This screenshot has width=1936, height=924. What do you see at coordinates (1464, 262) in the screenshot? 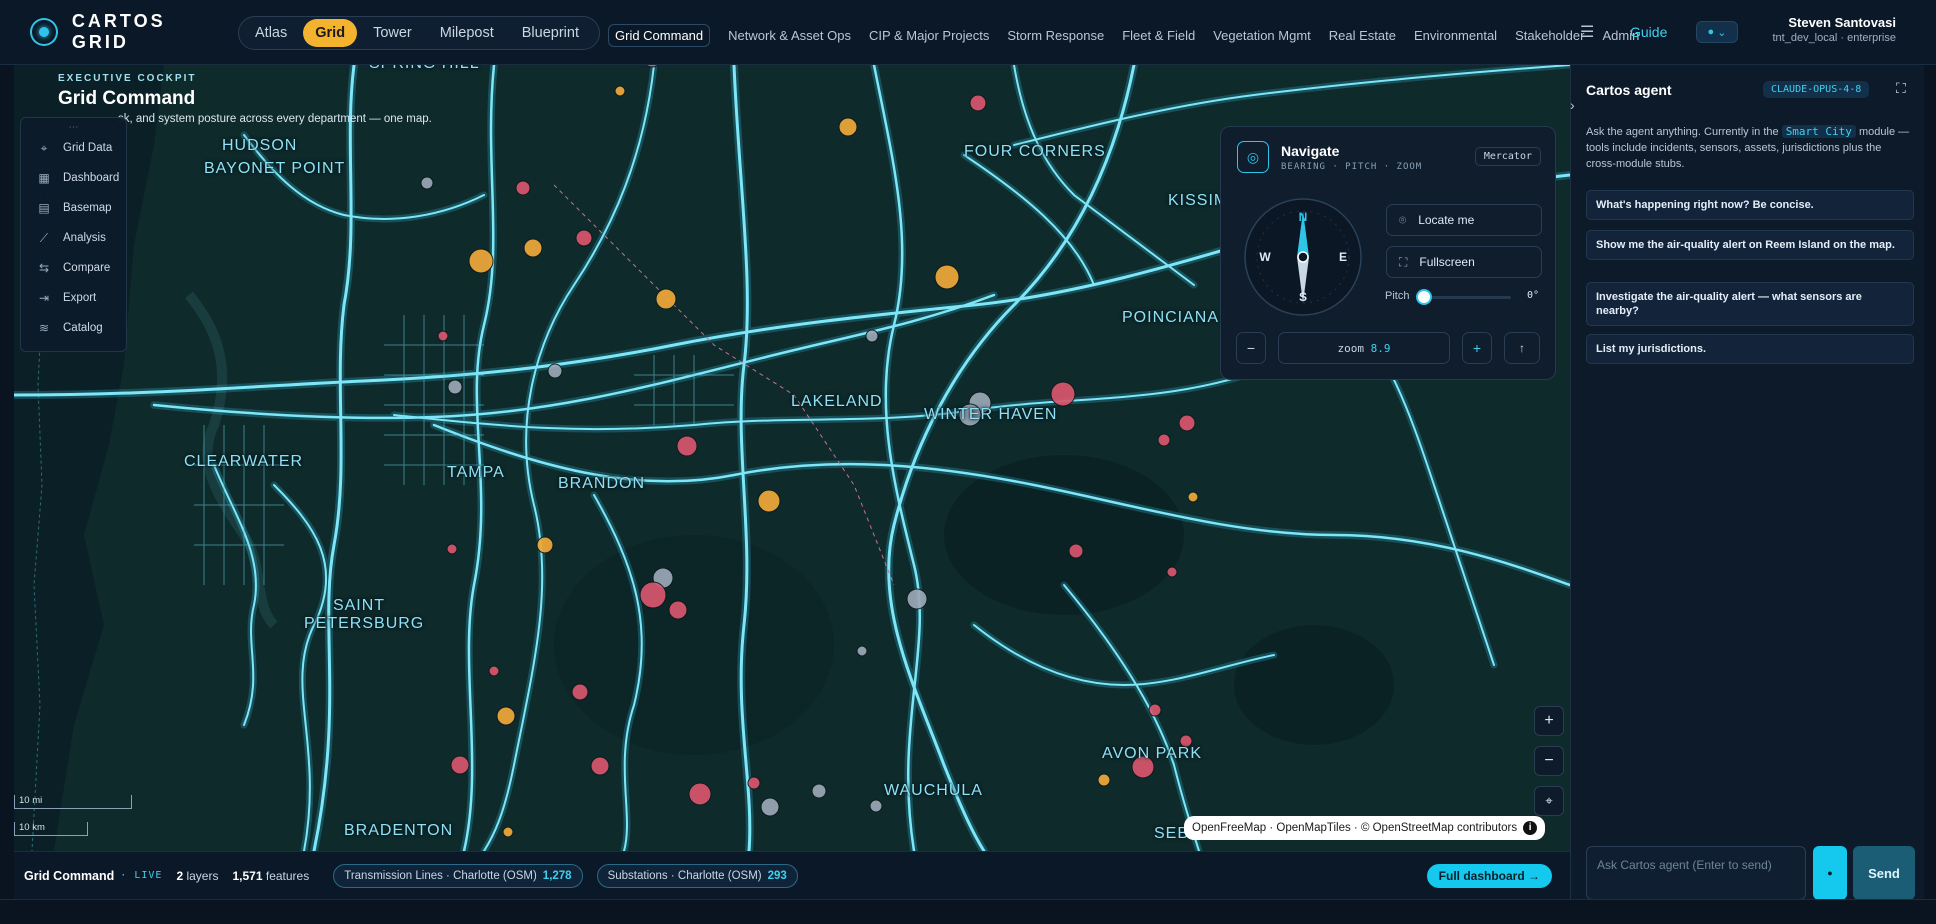
I see `fullscreen-button: ⛶ Fullscreen` at bounding box center [1464, 262].